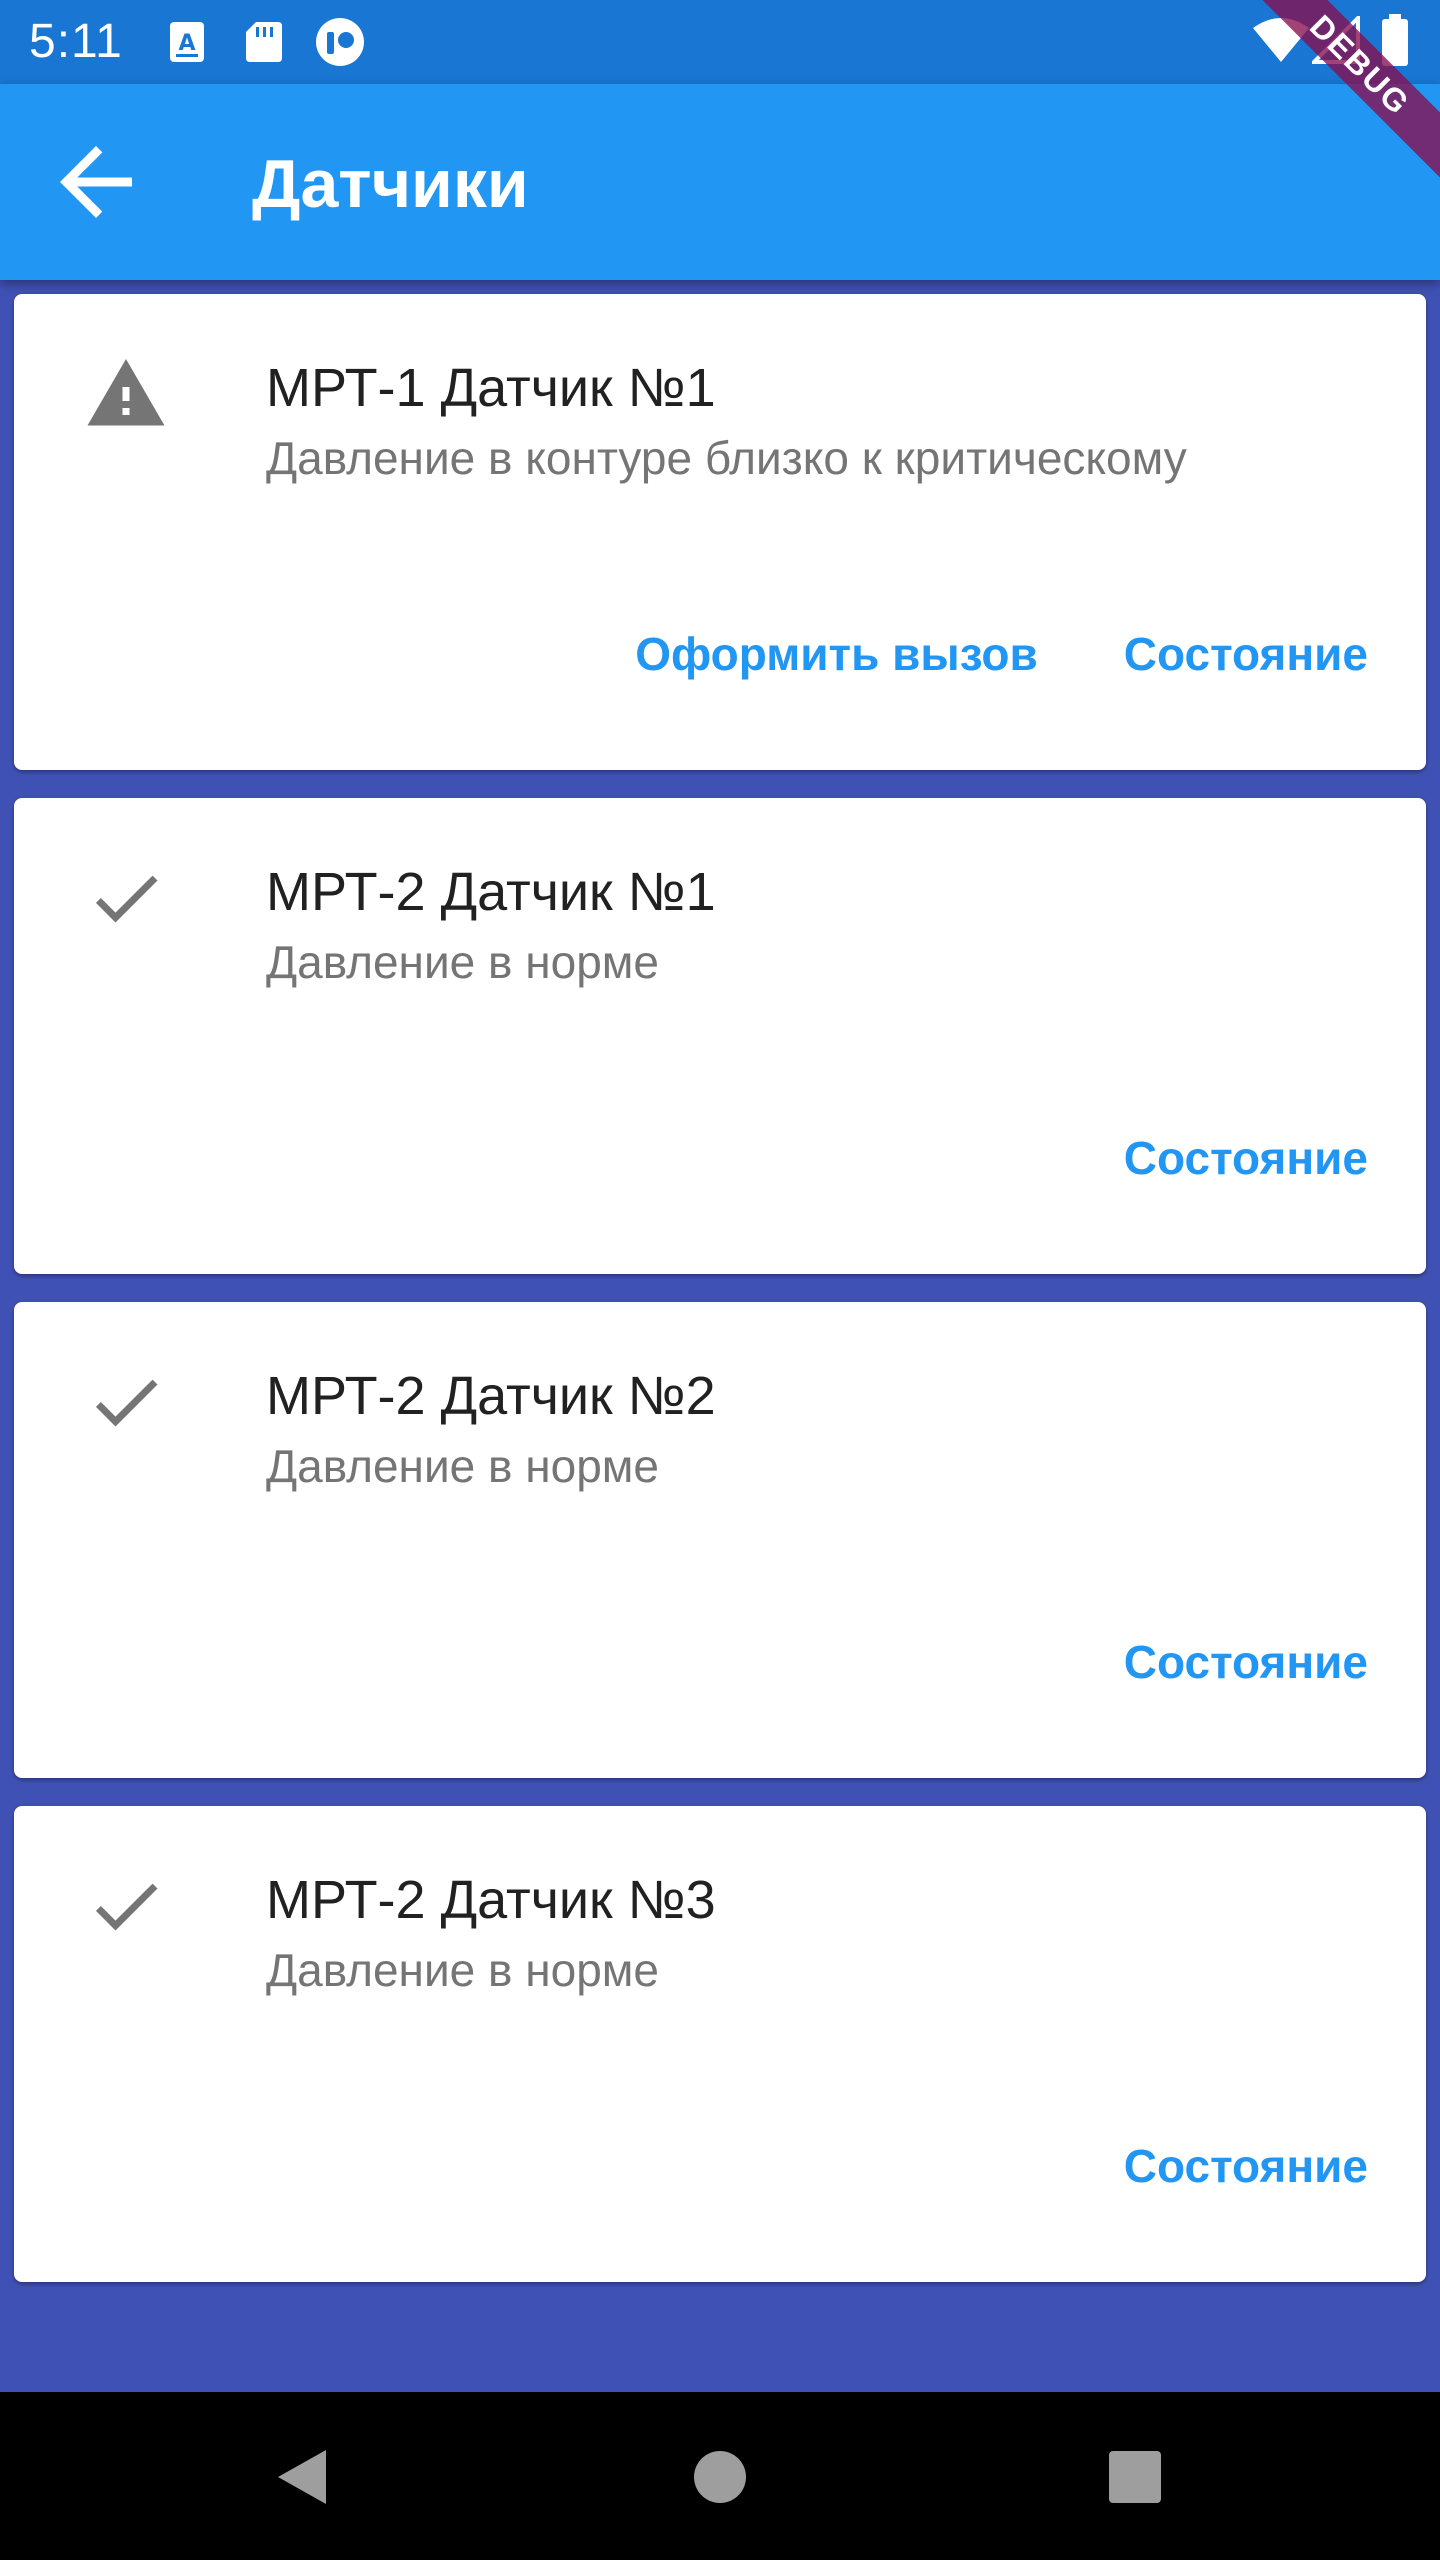  I want to click on home-circle-icon, so click(720, 2477).